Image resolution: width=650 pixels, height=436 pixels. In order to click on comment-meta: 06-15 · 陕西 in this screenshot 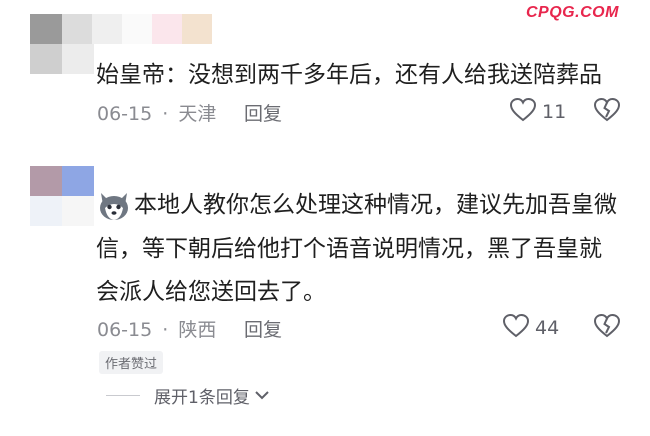, I will do `click(156, 328)`.